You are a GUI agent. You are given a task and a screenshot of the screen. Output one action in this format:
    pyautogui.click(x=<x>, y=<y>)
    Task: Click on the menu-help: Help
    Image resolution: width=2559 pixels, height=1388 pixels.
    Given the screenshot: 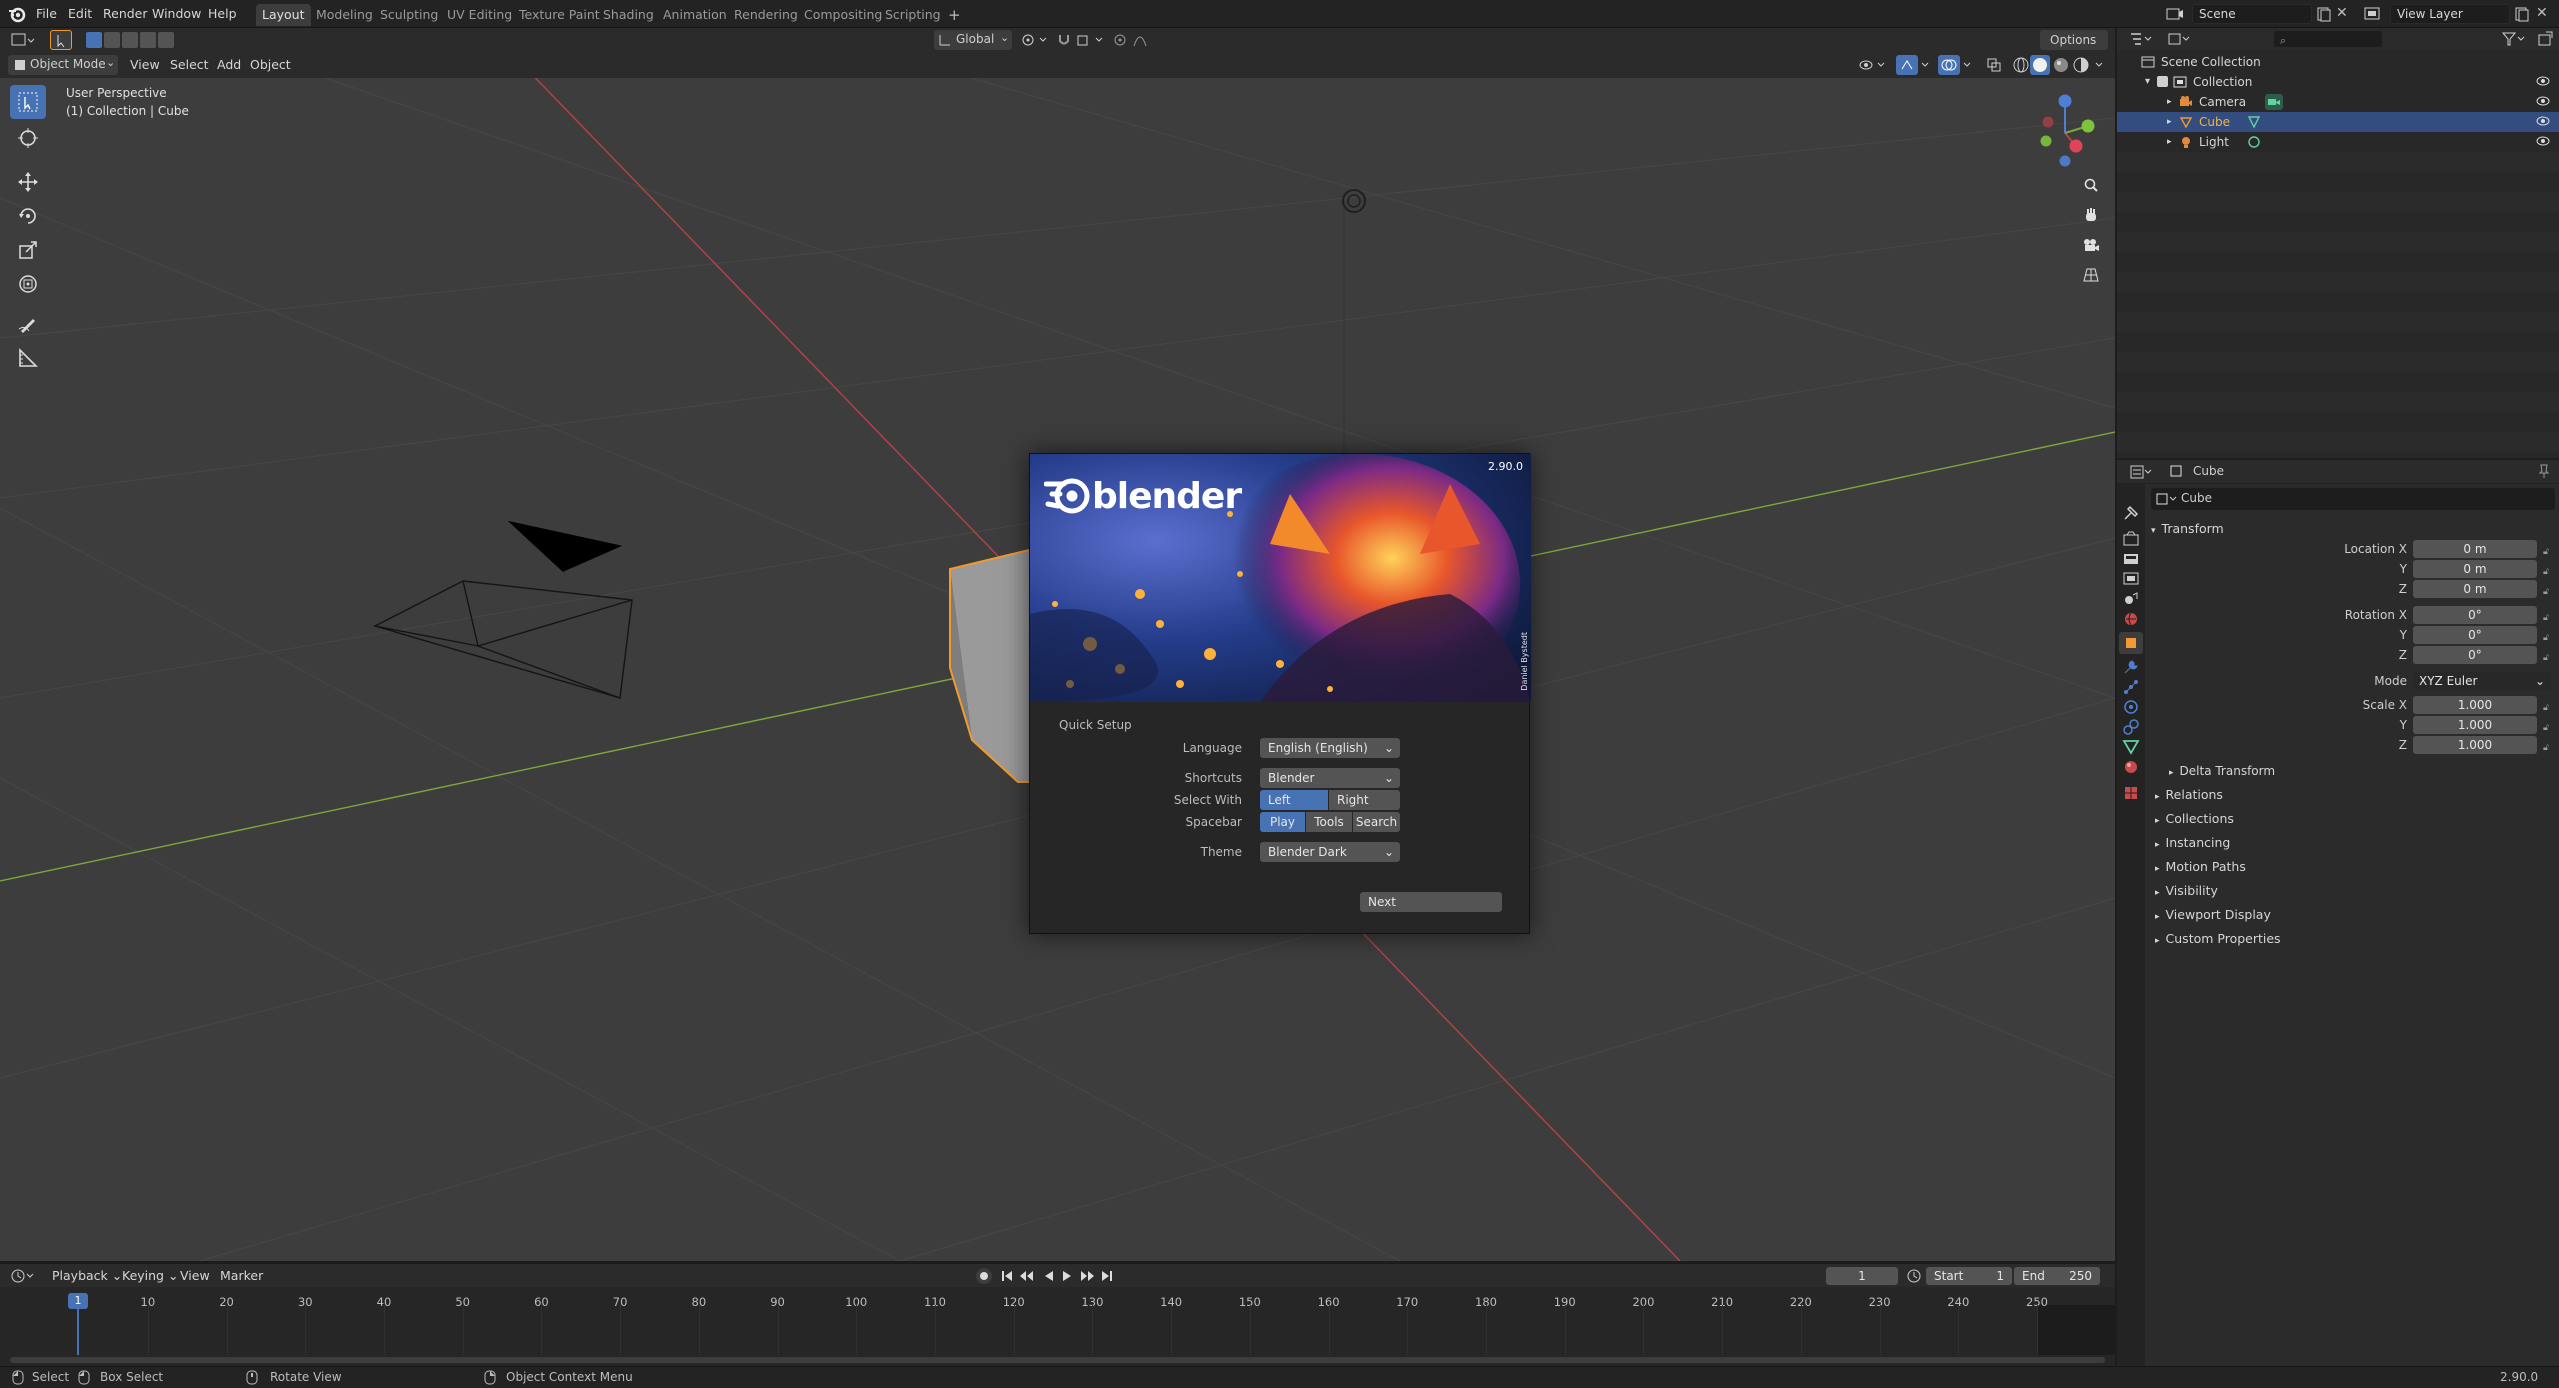 What is the action you would take?
    pyautogui.click(x=222, y=14)
    